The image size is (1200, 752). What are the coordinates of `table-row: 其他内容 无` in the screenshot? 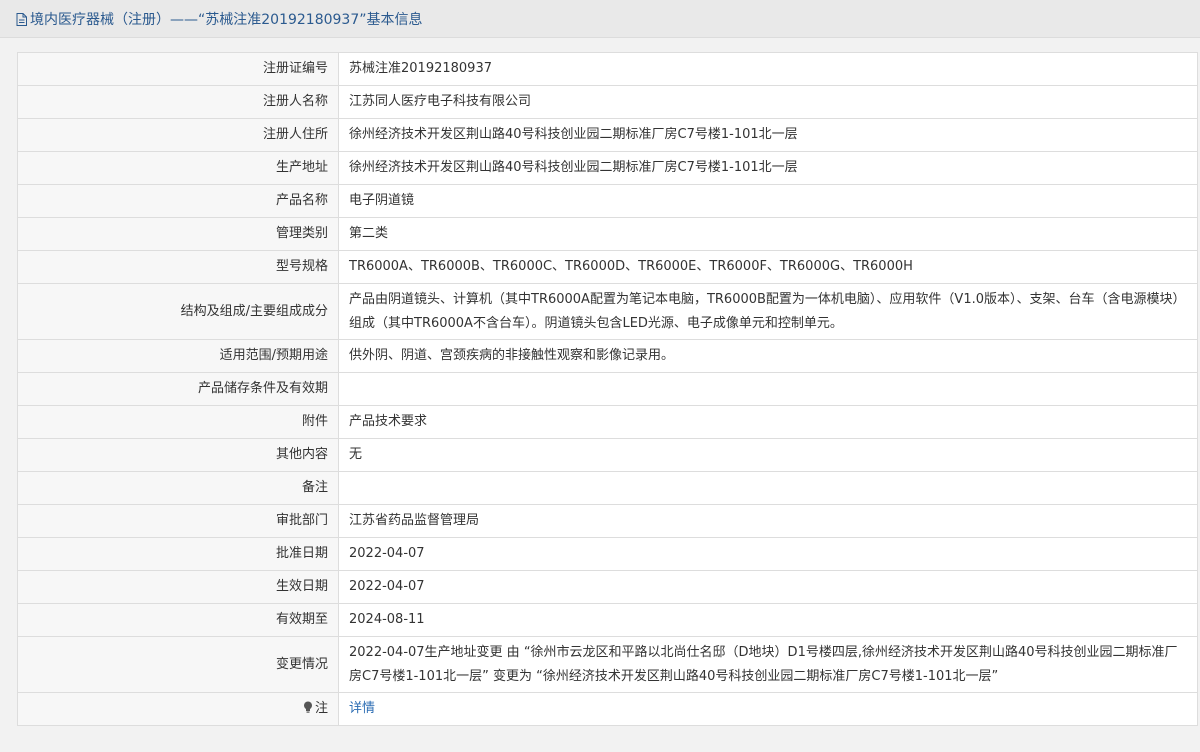 It's located at (607, 455).